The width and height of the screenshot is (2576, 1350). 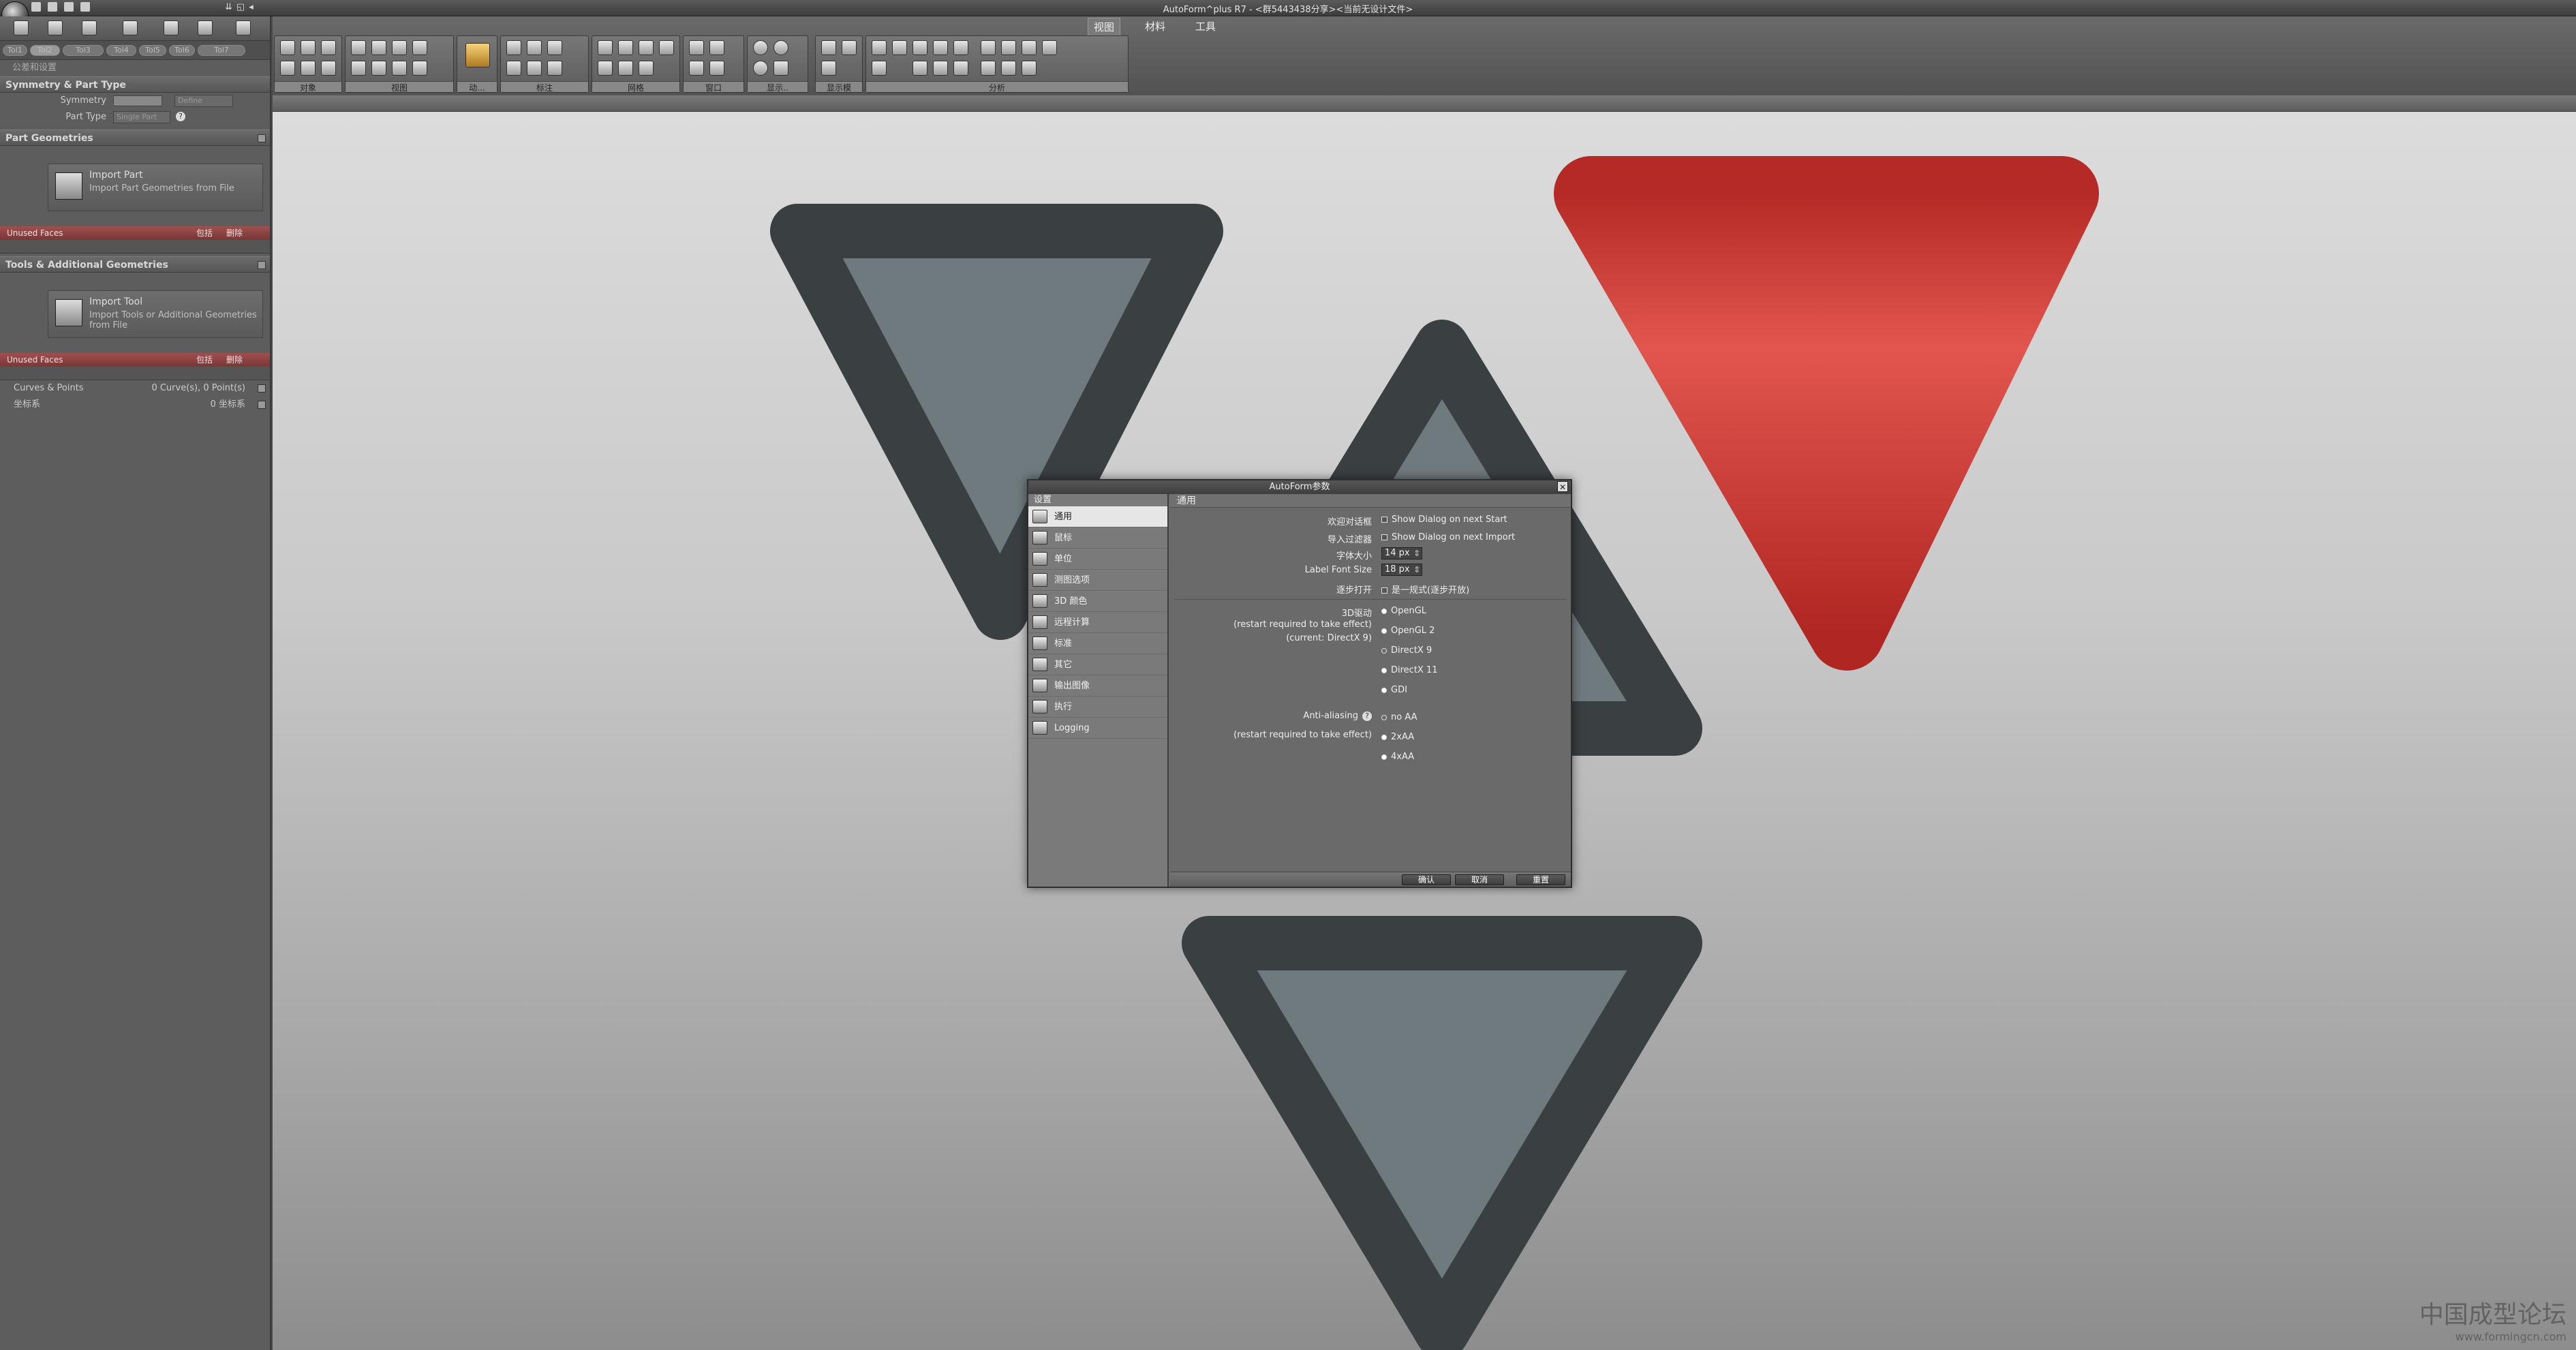 What do you see at coordinates (1399, 717) in the screenshot?
I see `aa-option-none: no AA` at bounding box center [1399, 717].